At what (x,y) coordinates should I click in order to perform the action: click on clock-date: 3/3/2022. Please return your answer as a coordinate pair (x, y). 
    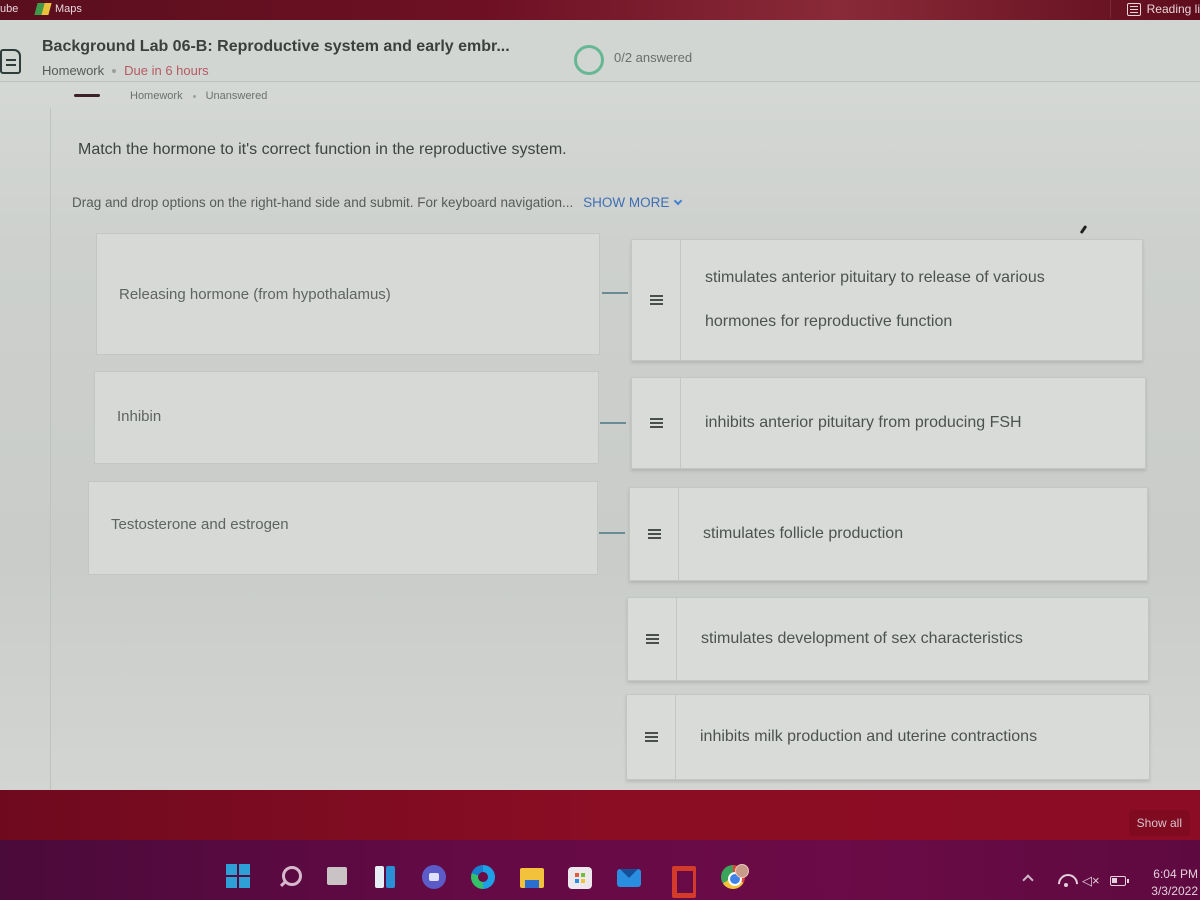
    Looking at the image, I should click on (1174, 891).